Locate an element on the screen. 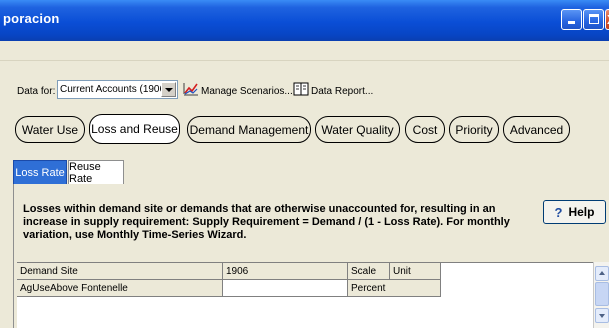 The image size is (609, 328). title-bar: poracion X is located at coordinates (304, 20).